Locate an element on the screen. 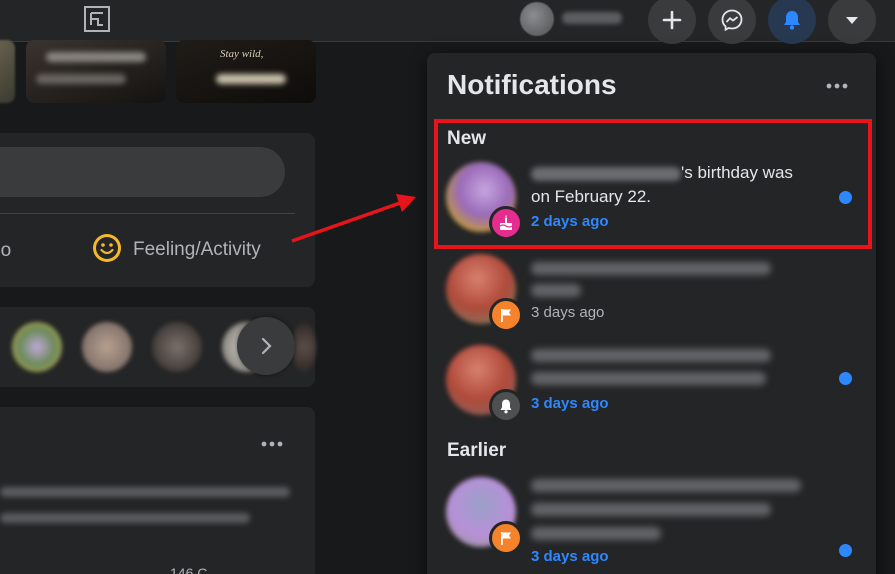 The width and height of the screenshot is (895, 574). post-comment-count: 146 C is located at coordinates (188, 569).